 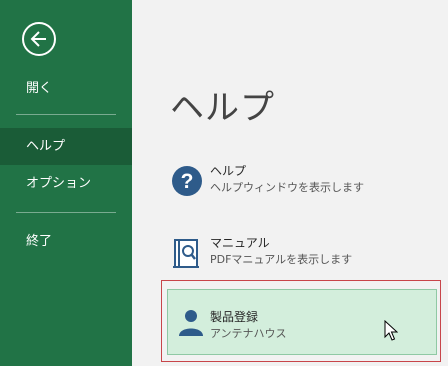 I want to click on sidebar-item-label: 開く, so click(x=39, y=88).